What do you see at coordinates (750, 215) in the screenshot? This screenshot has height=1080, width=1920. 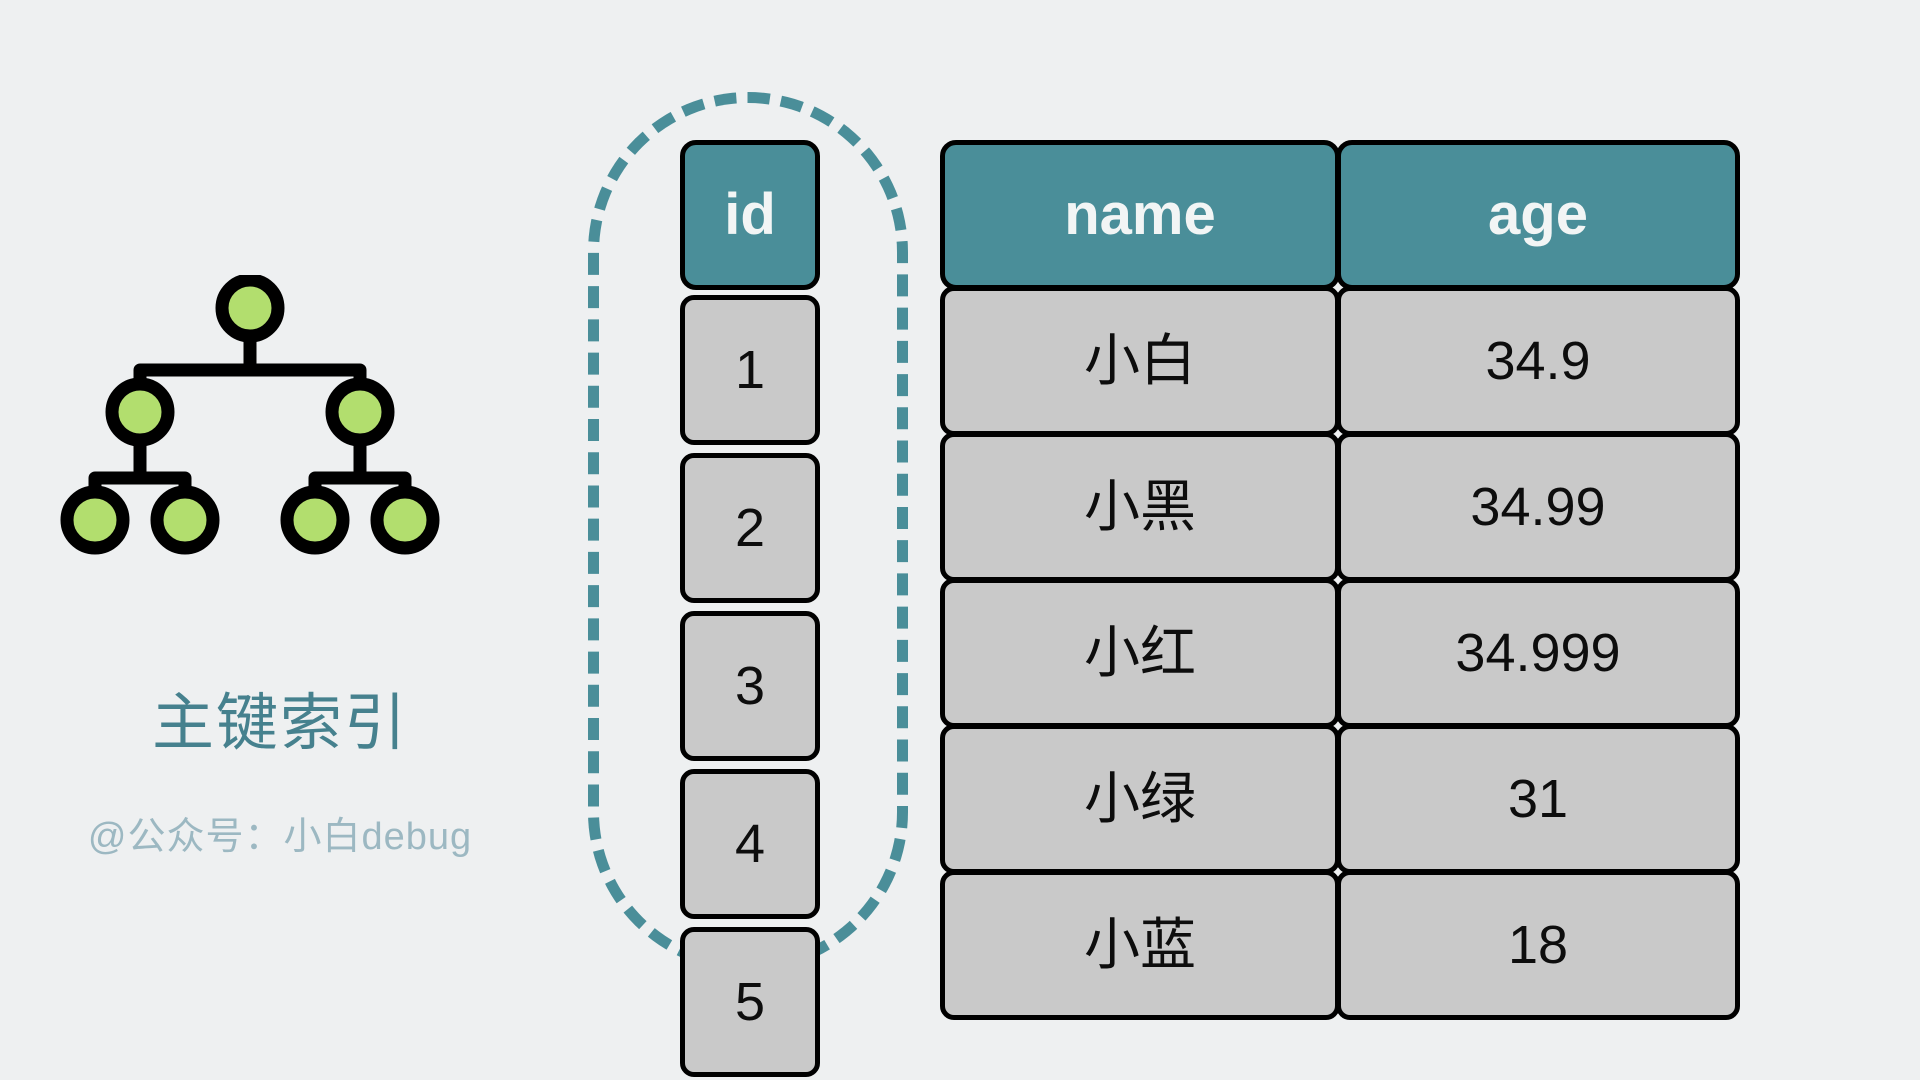 I see `id-column-header: id` at bounding box center [750, 215].